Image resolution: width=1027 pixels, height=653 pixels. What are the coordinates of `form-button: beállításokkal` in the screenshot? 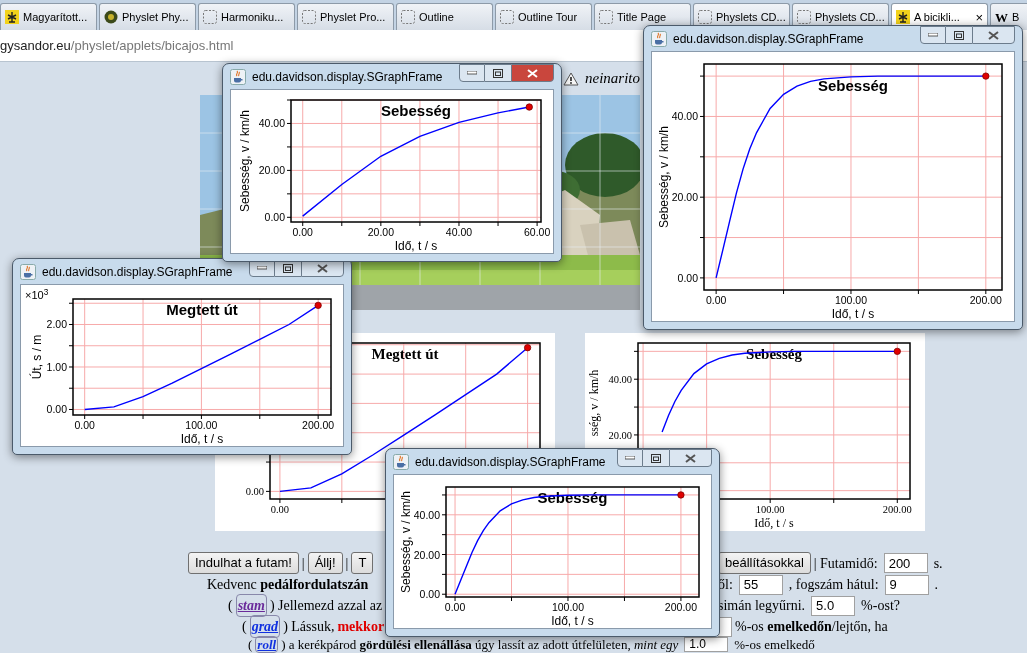 It's located at (764, 563).